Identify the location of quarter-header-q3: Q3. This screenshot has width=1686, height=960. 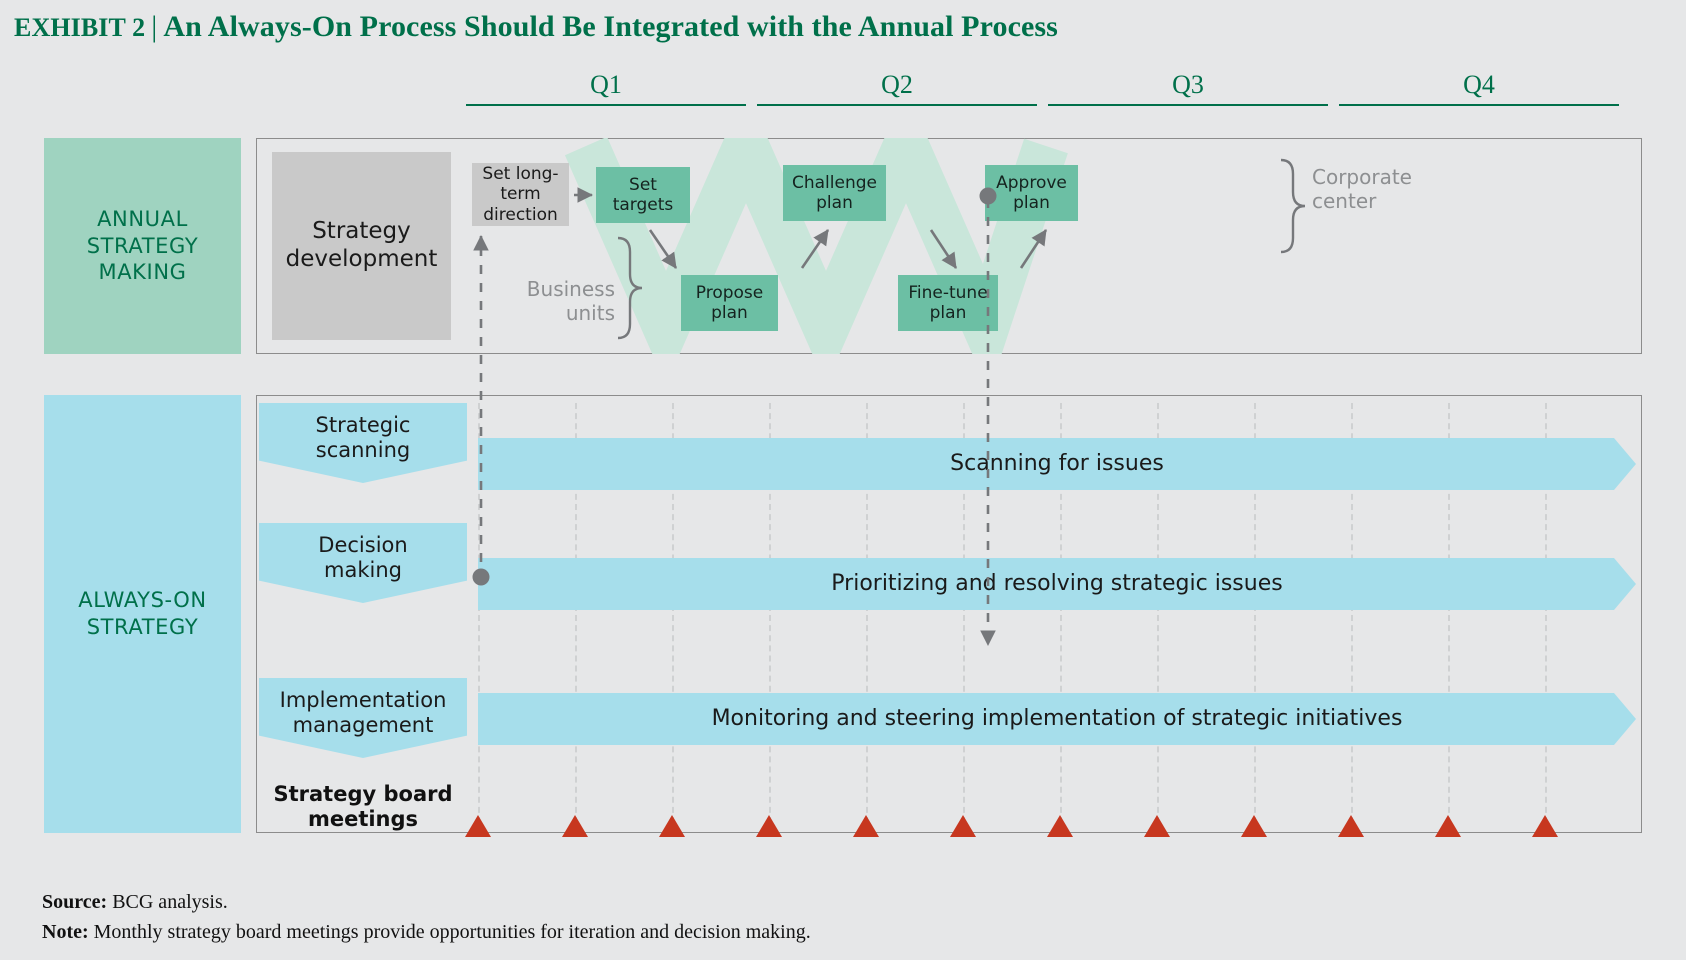
(1188, 90).